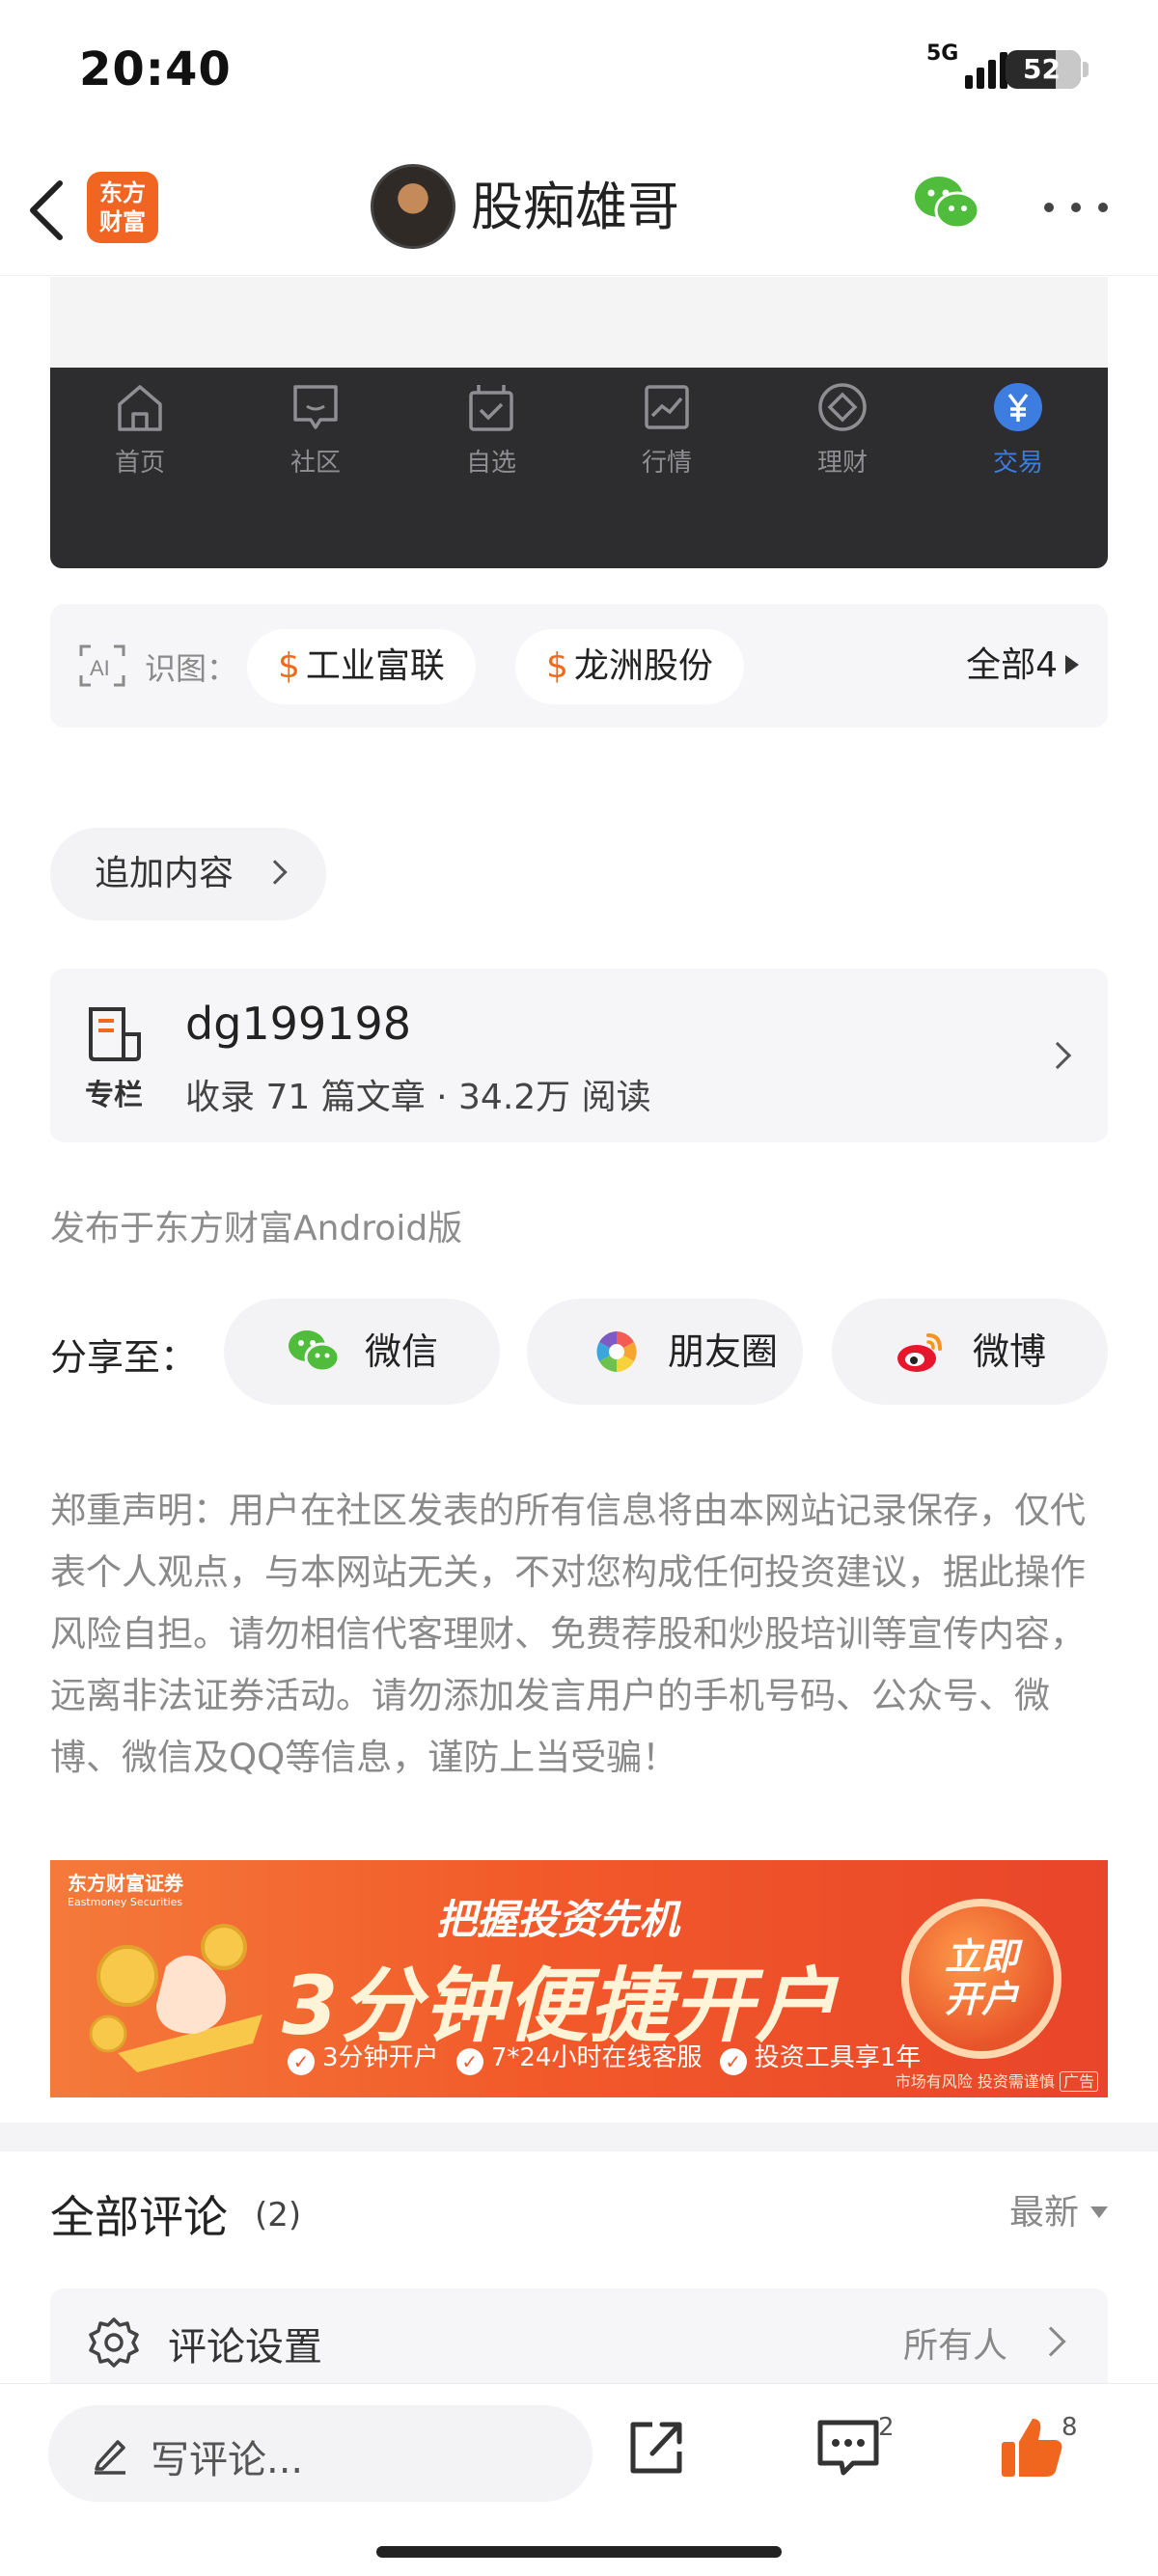  I want to click on stock-chip-1: $ 工业富联, so click(361, 666).